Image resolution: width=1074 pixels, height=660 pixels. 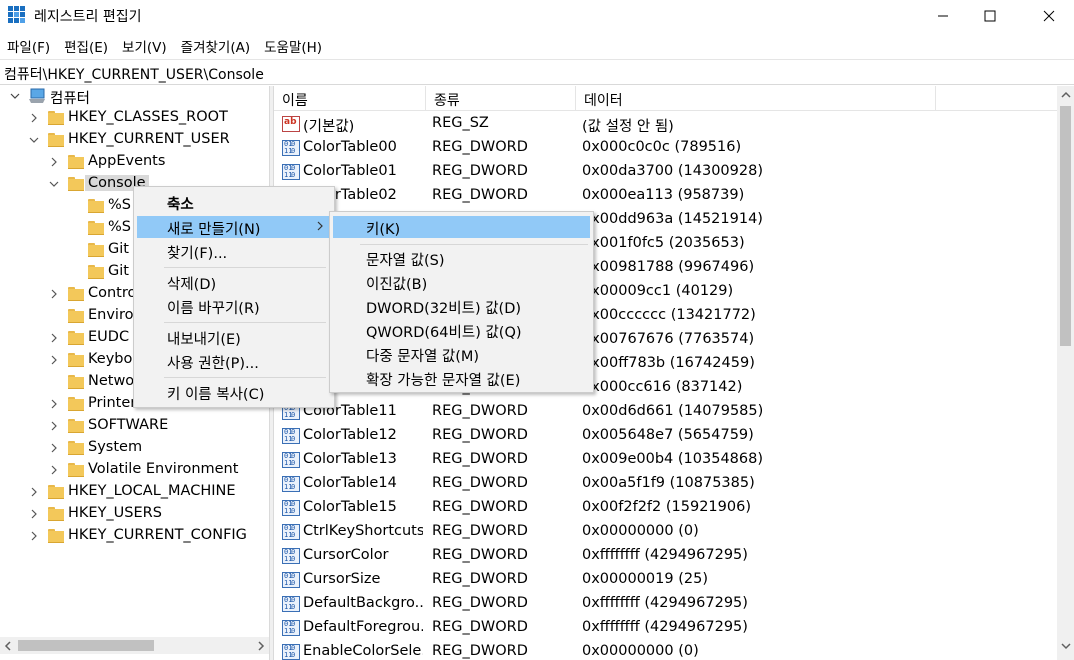 What do you see at coordinates (134, 471) in the screenshot?
I see `tree-item: Volatile Environment` at bounding box center [134, 471].